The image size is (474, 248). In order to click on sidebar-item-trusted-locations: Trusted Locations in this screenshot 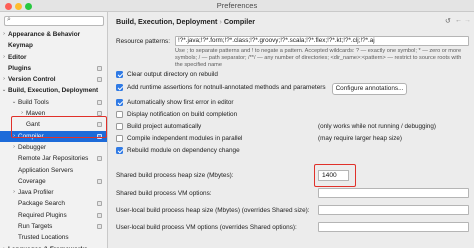, I will do `click(53, 237)`.